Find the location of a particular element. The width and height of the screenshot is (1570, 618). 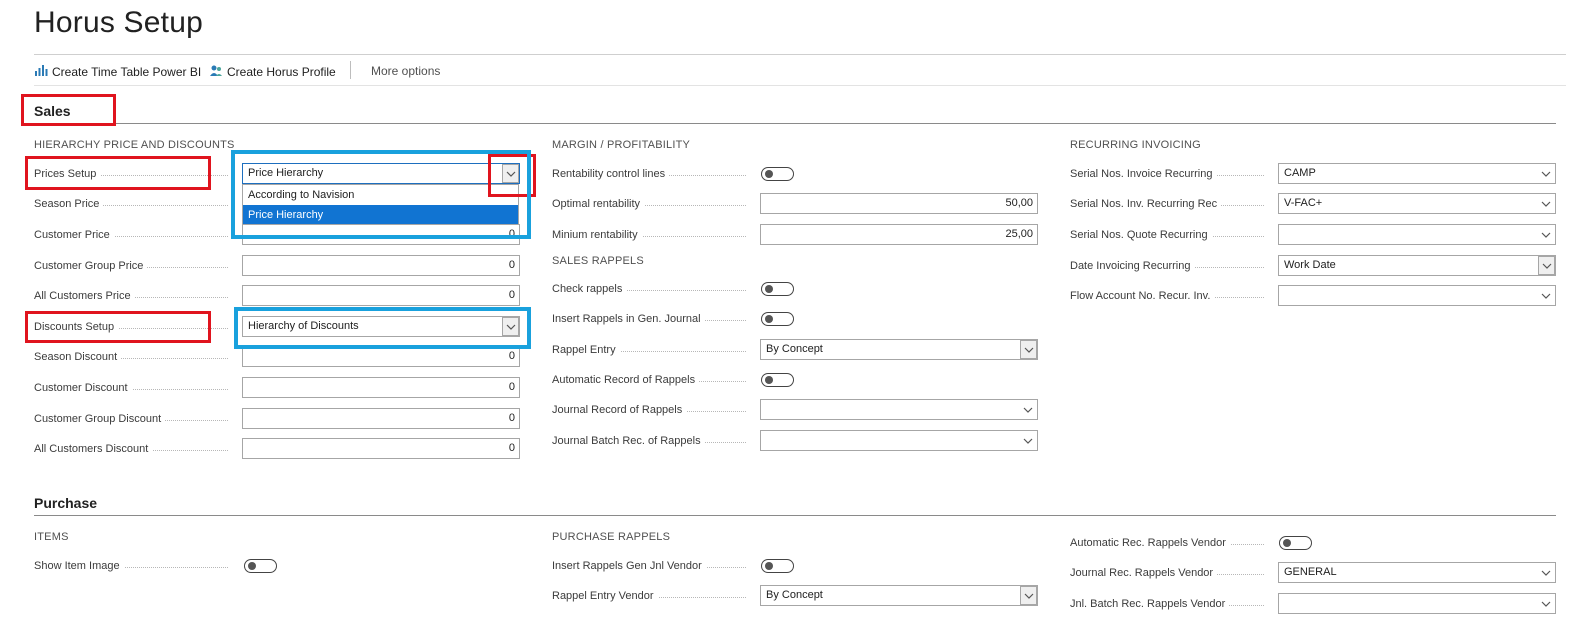

title-divider is located at coordinates (800, 54).